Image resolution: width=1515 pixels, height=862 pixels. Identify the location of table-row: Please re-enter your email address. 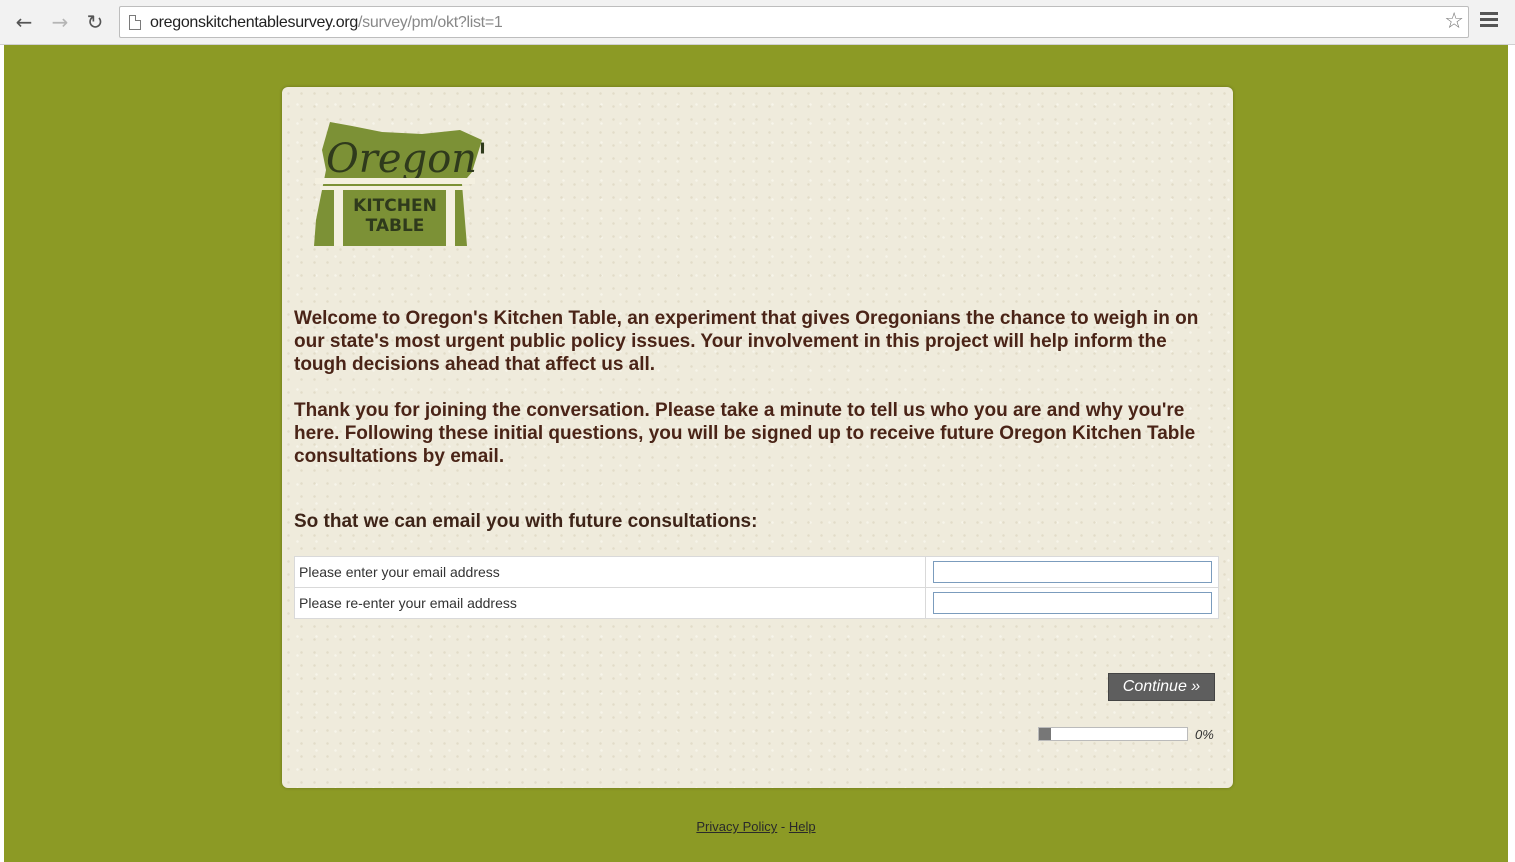
(756, 603).